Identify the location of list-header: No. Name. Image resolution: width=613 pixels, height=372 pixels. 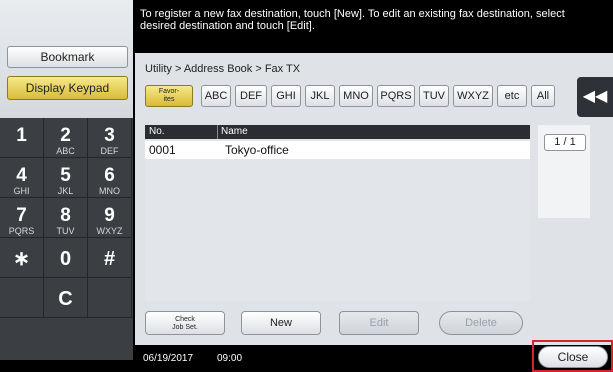
(337, 132).